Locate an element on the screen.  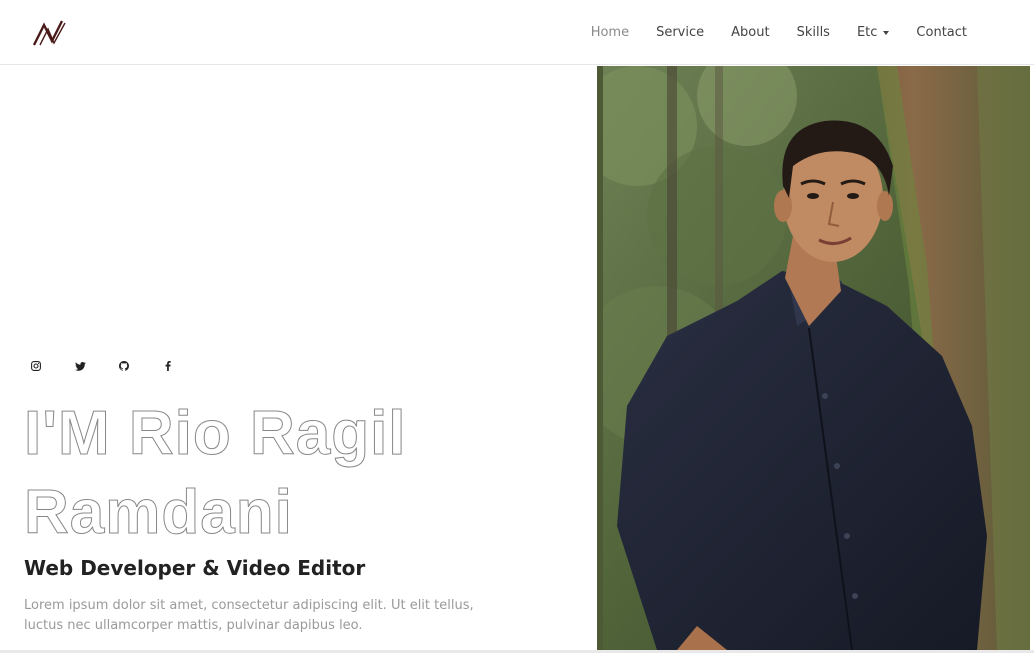
caret-down-icon is located at coordinates (886, 33).